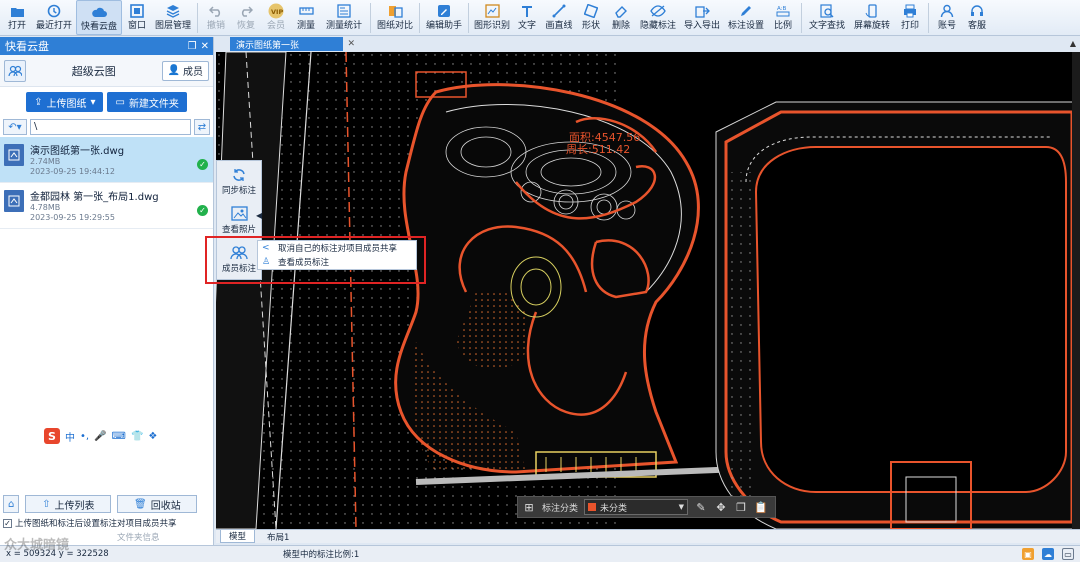 Image resolution: width=1080 pixels, height=562 pixels. What do you see at coordinates (119, 436) in the screenshot?
I see `keyboard-icon: ⌨` at bounding box center [119, 436].